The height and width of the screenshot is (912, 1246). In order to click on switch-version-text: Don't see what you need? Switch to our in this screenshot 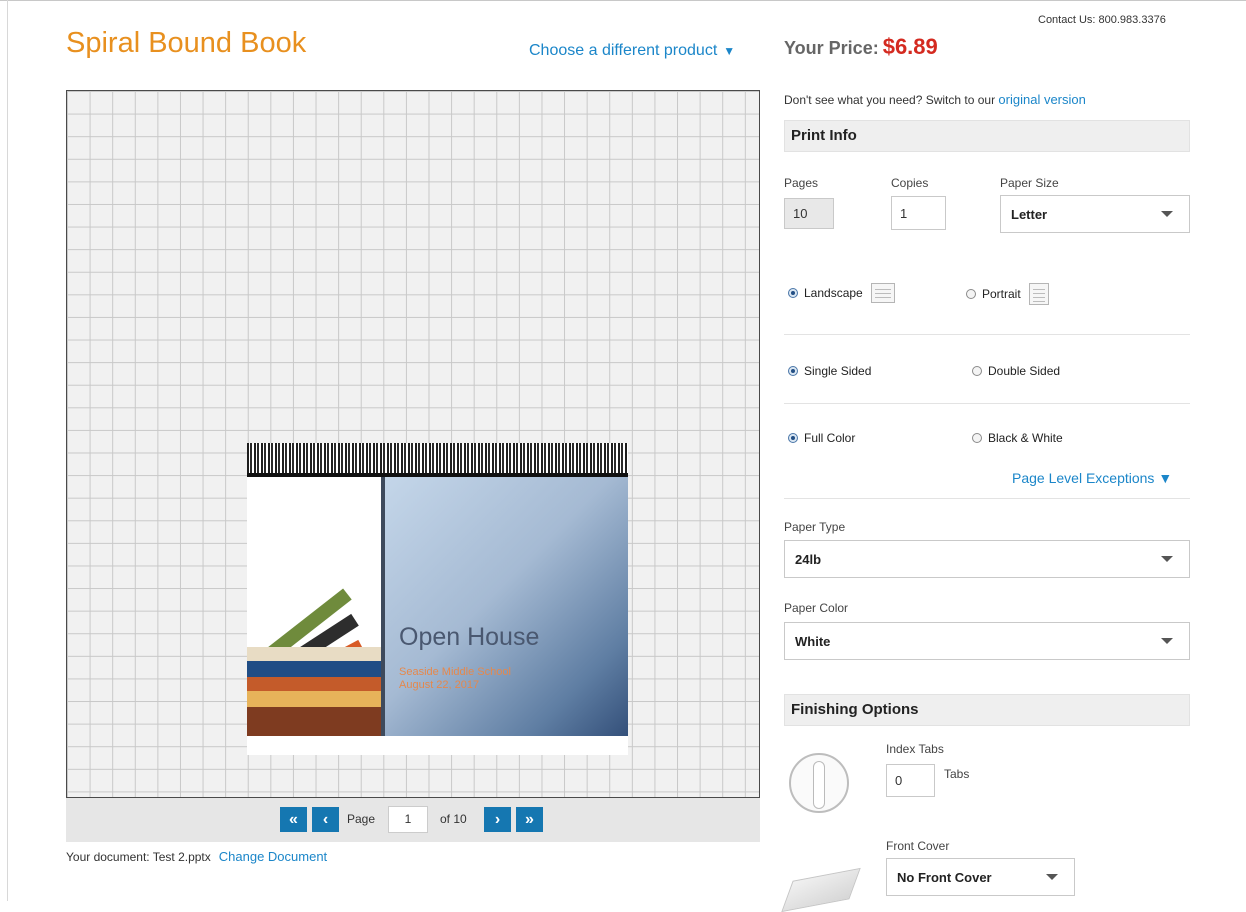, I will do `click(891, 100)`.